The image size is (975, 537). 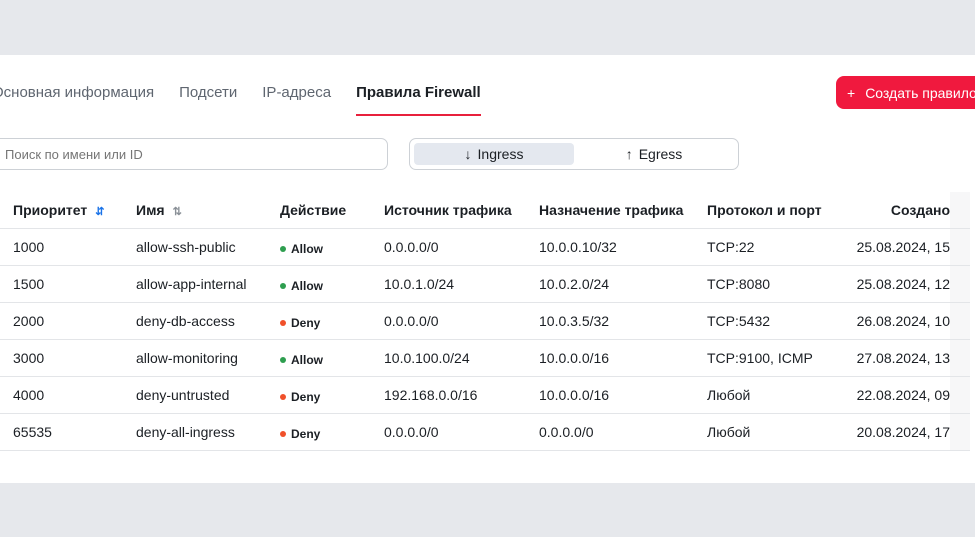 What do you see at coordinates (150, 210) in the screenshot?
I see `column-header-label: Имя` at bounding box center [150, 210].